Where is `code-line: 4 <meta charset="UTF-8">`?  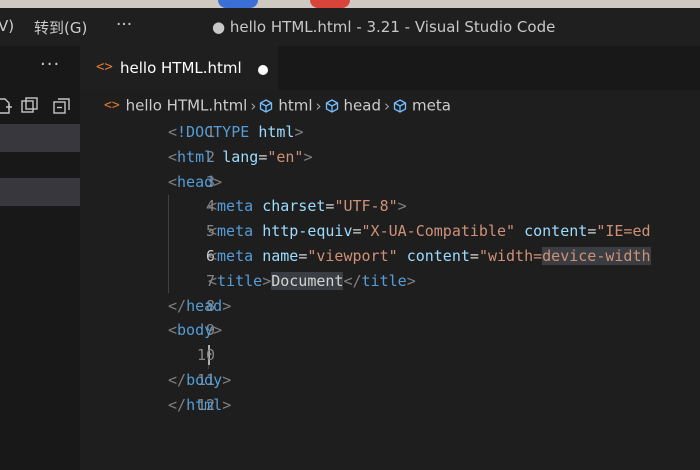 code-line: 4 <meta charset="UTF-8"> is located at coordinates (390, 206).